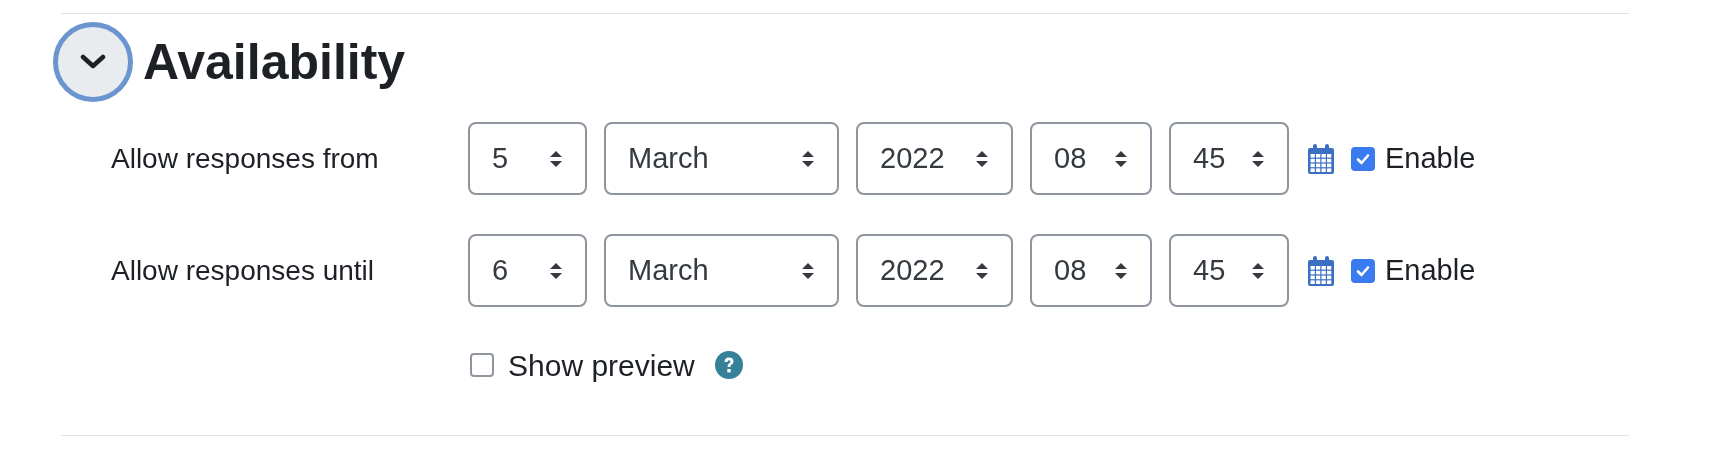 This screenshot has height=454, width=1728. I want to click on field-label: Allow responses from, so click(245, 159).